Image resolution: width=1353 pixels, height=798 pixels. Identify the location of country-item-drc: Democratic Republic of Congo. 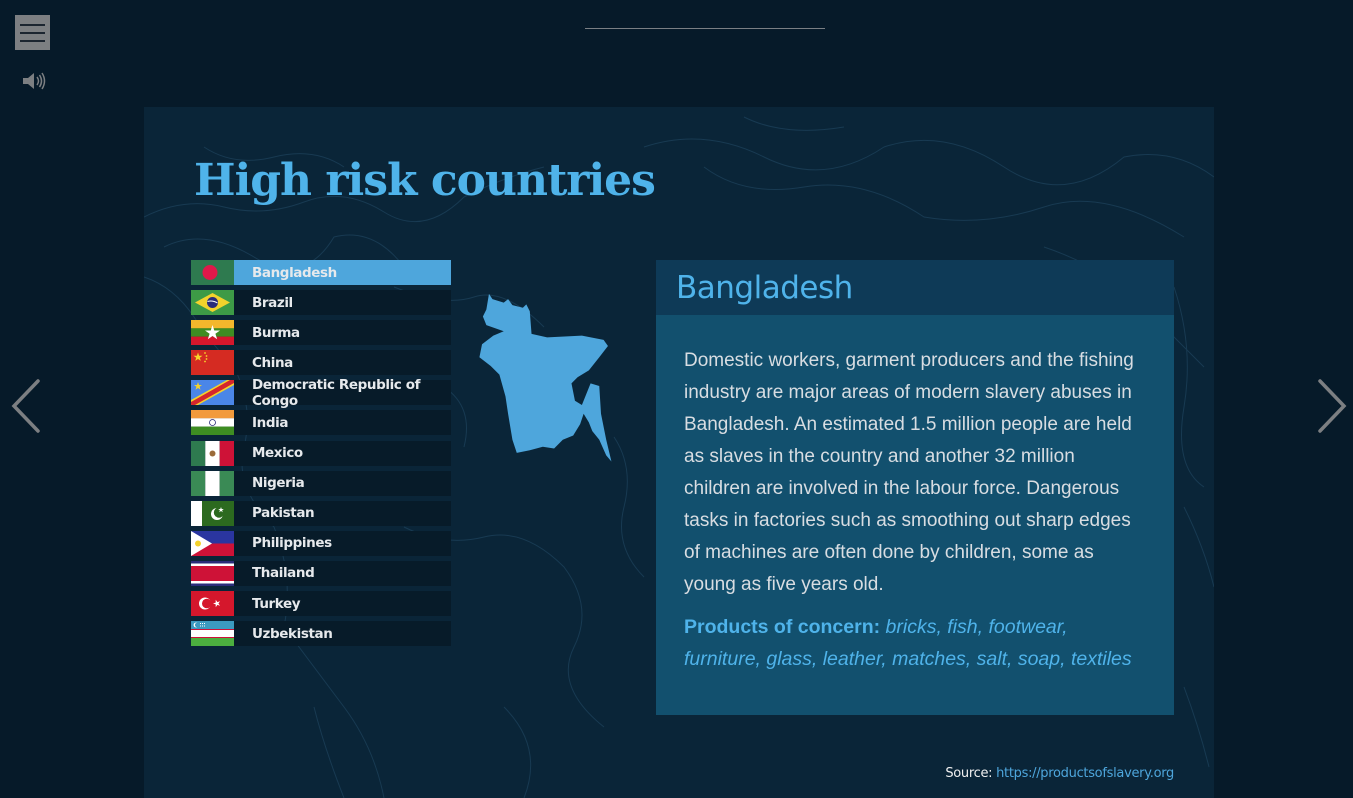
(321, 393).